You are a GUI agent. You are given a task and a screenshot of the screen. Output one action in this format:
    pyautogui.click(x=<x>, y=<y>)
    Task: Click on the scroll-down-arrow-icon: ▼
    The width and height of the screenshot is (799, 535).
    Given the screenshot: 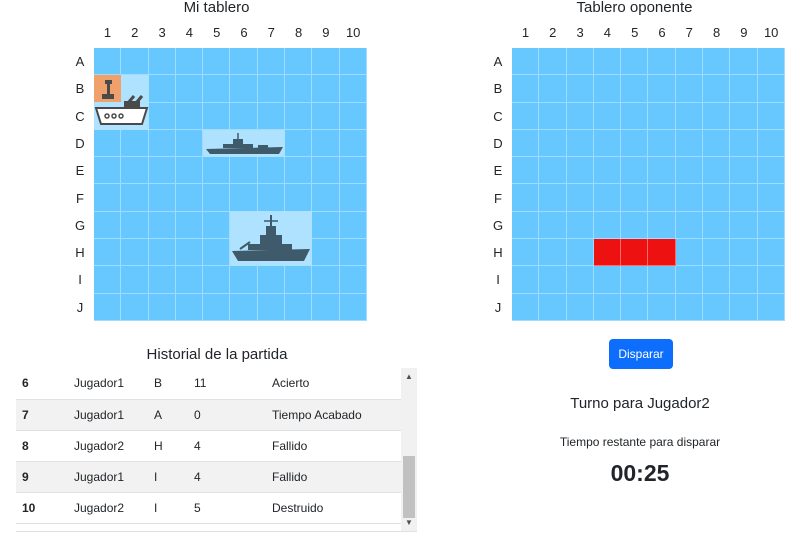 What is the action you would take?
    pyautogui.click(x=409, y=523)
    